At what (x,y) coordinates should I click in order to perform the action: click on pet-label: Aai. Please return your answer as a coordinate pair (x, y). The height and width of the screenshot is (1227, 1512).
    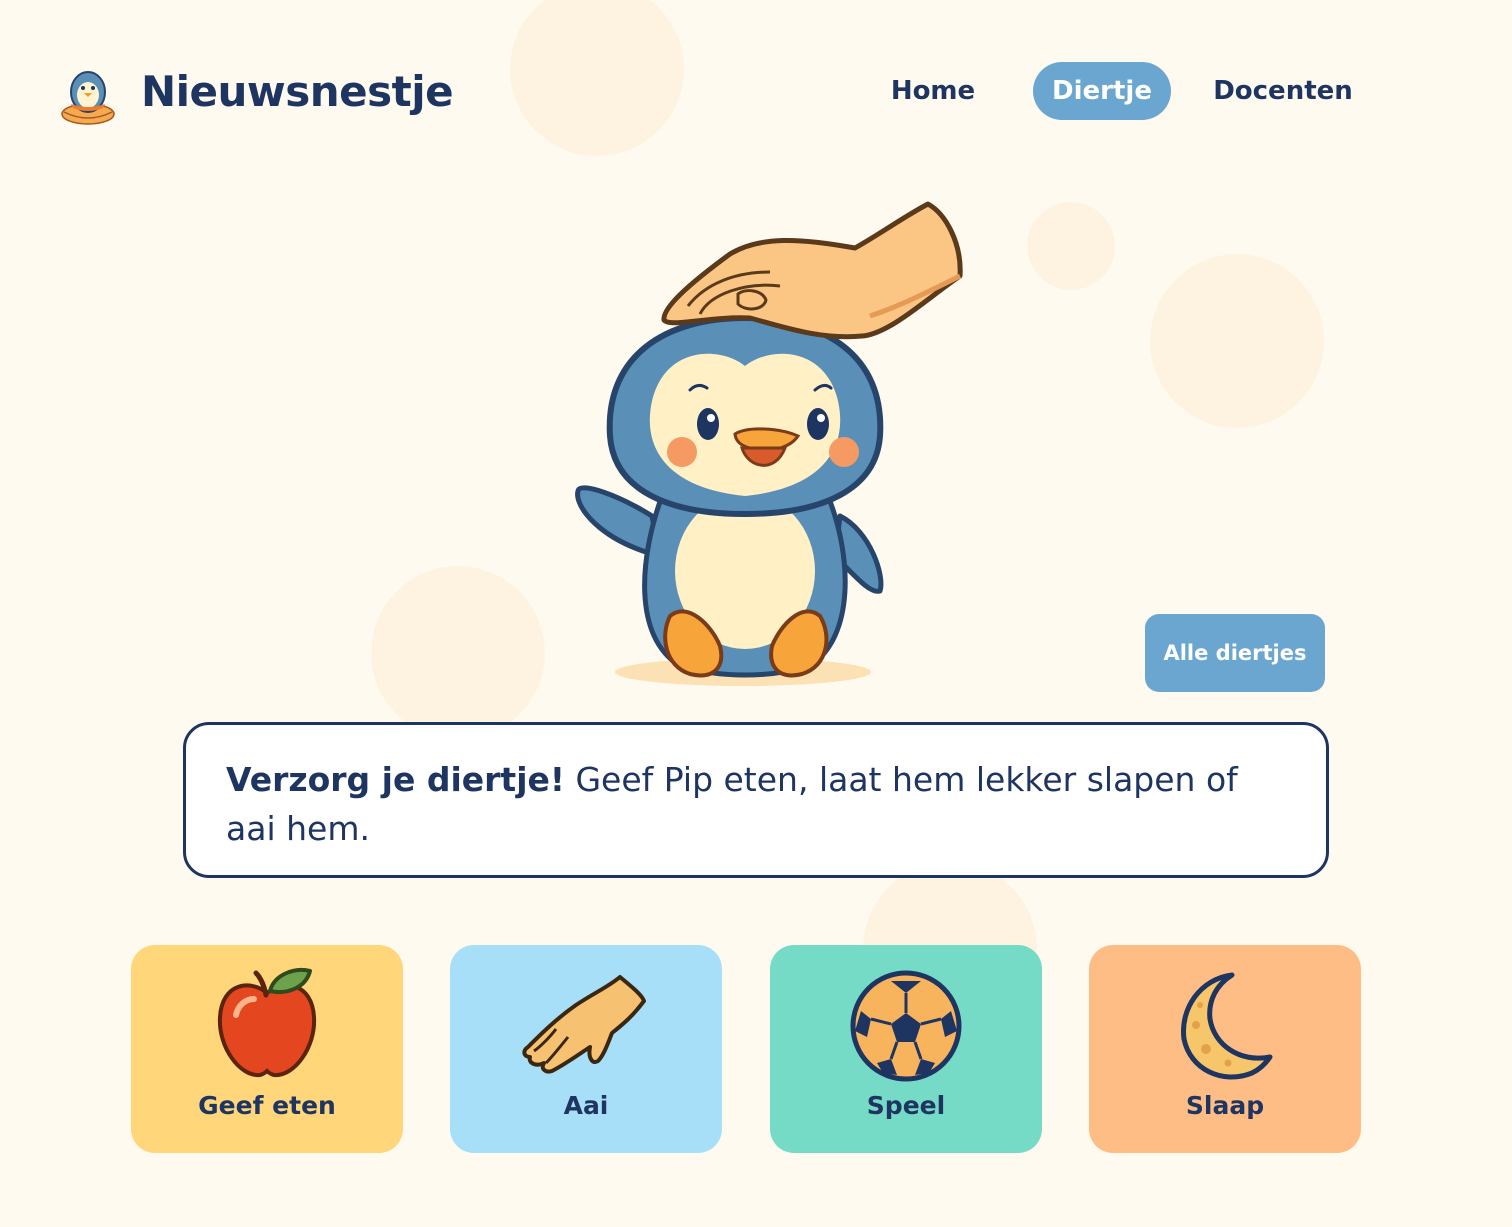
    Looking at the image, I should click on (586, 1105).